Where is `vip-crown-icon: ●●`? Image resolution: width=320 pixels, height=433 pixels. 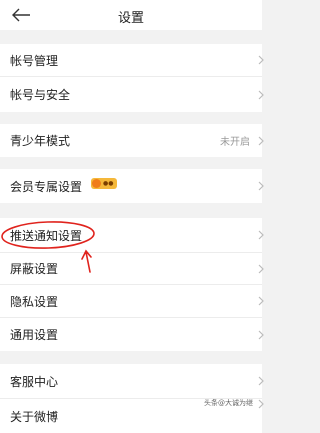
vip-crown-icon: ●● is located at coordinates (104, 183).